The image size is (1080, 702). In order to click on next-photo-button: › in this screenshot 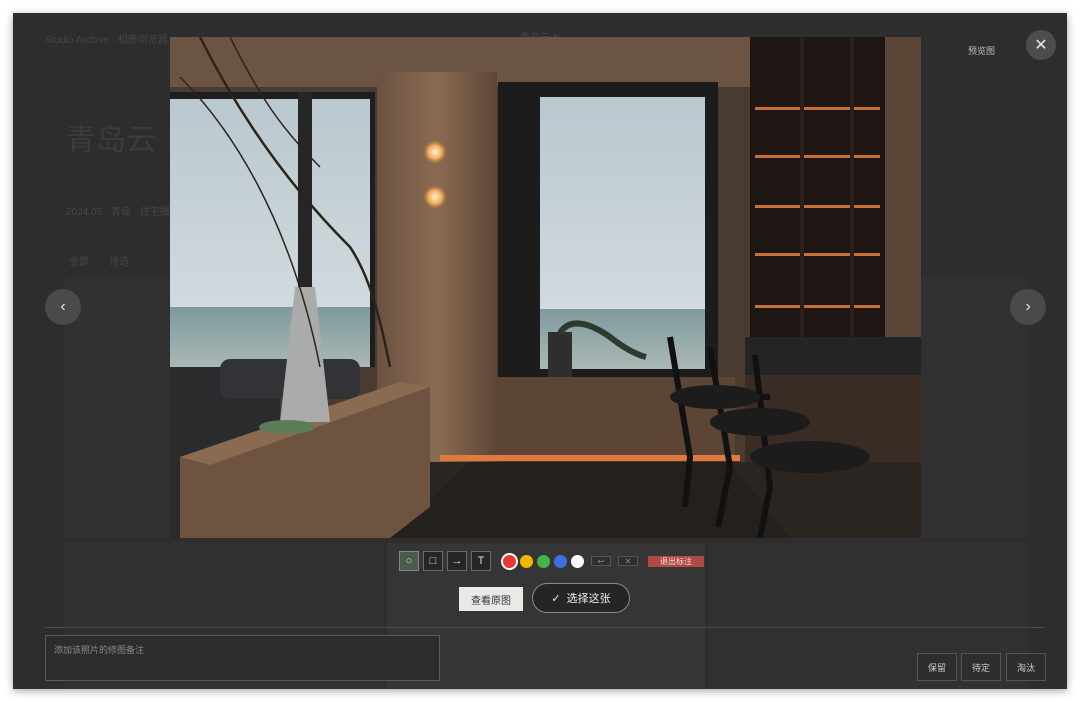, I will do `click(1028, 307)`.